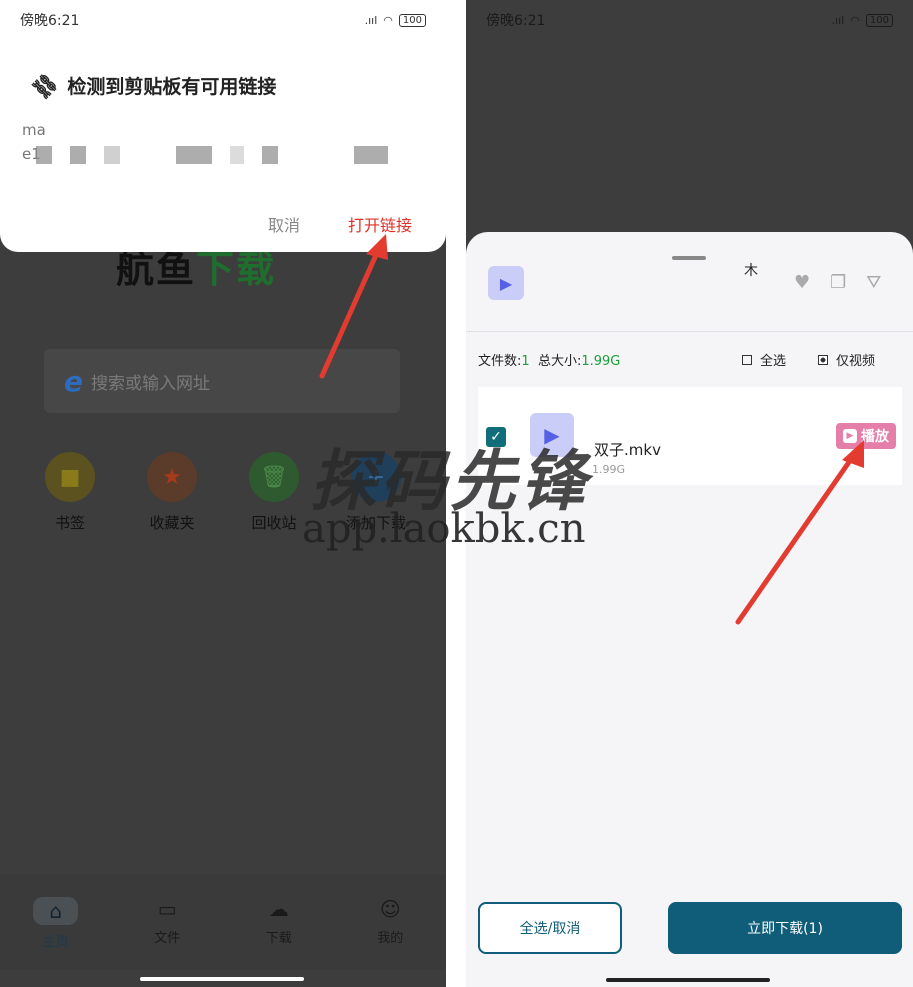  What do you see at coordinates (609, 469) in the screenshot?
I see `file-size: 1.99G` at bounding box center [609, 469].